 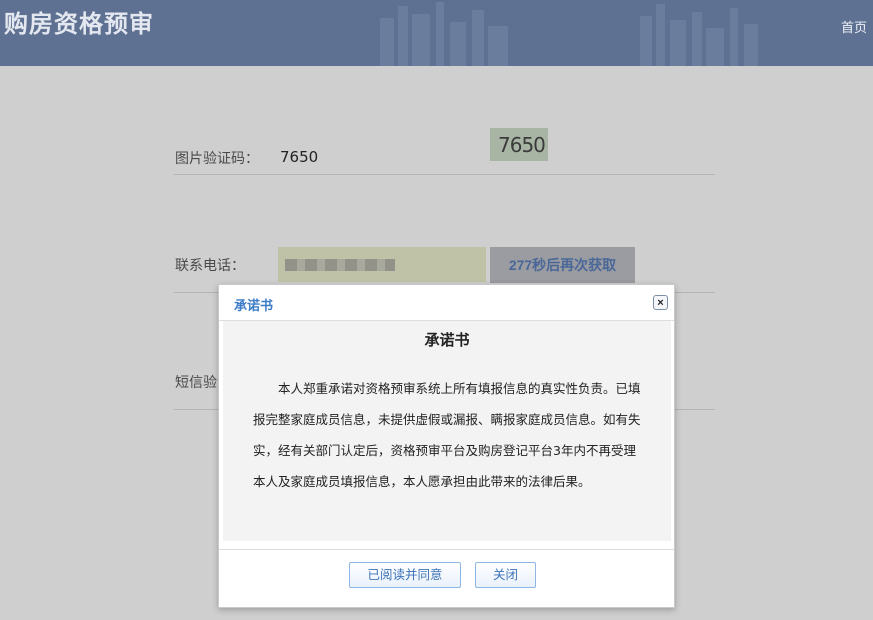 What do you see at coordinates (854, 26) in the screenshot?
I see `home-link: 首页` at bounding box center [854, 26].